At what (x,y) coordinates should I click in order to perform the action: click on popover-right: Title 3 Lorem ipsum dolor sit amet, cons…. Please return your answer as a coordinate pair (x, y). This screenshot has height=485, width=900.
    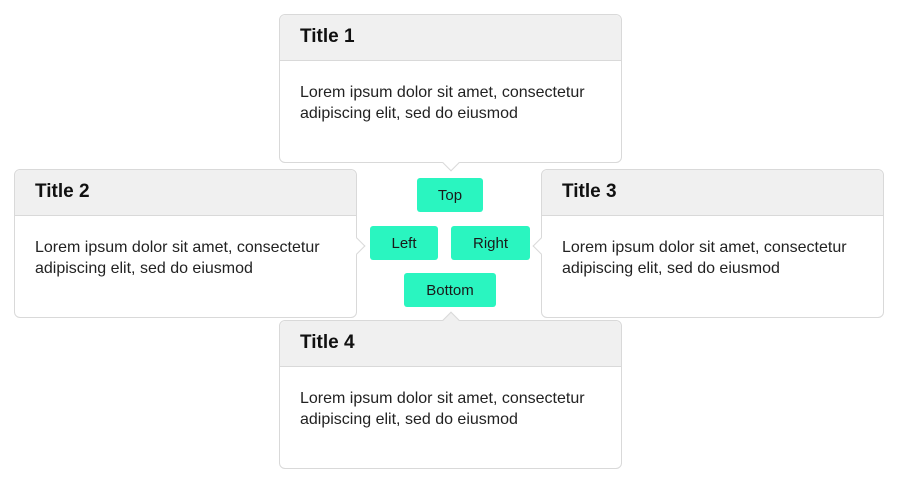
    Looking at the image, I should click on (708, 243).